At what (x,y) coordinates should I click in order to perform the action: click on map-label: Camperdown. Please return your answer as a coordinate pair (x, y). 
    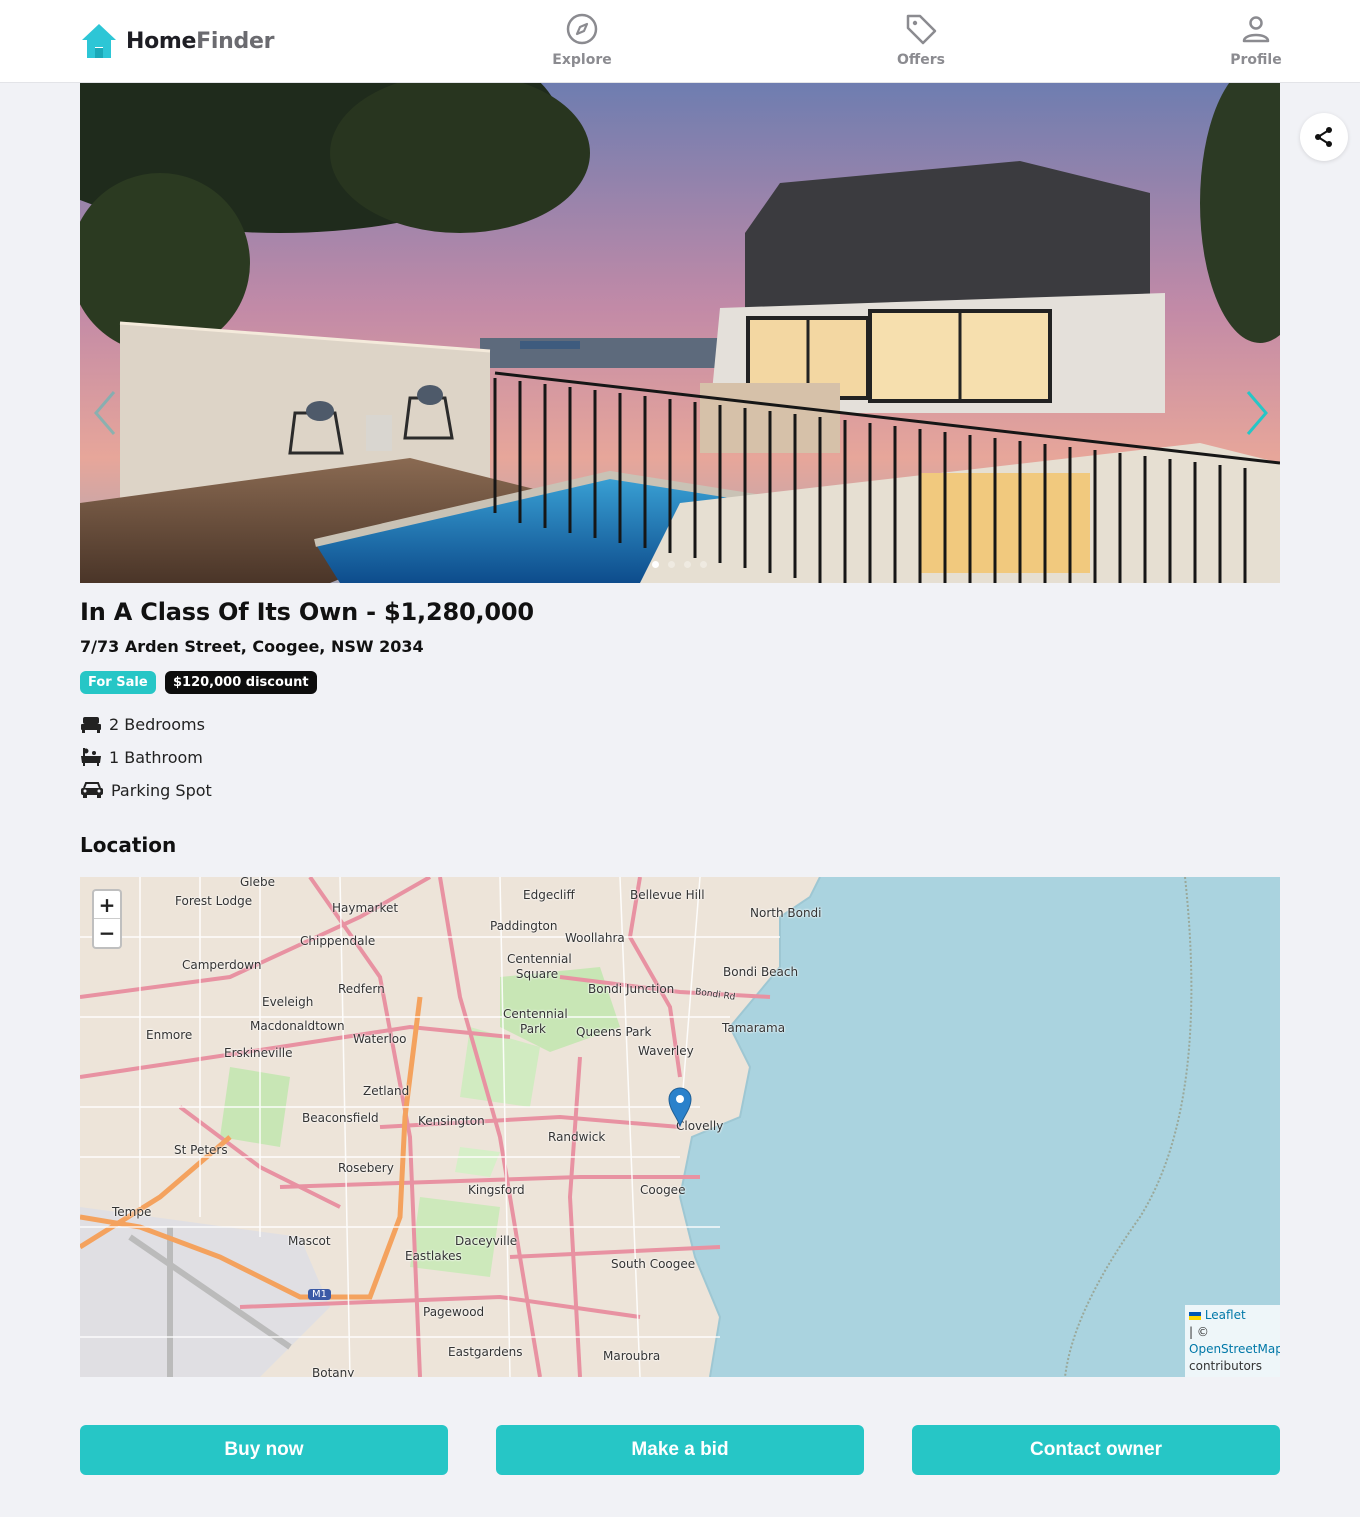
    Looking at the image, I should click on (222, 965).